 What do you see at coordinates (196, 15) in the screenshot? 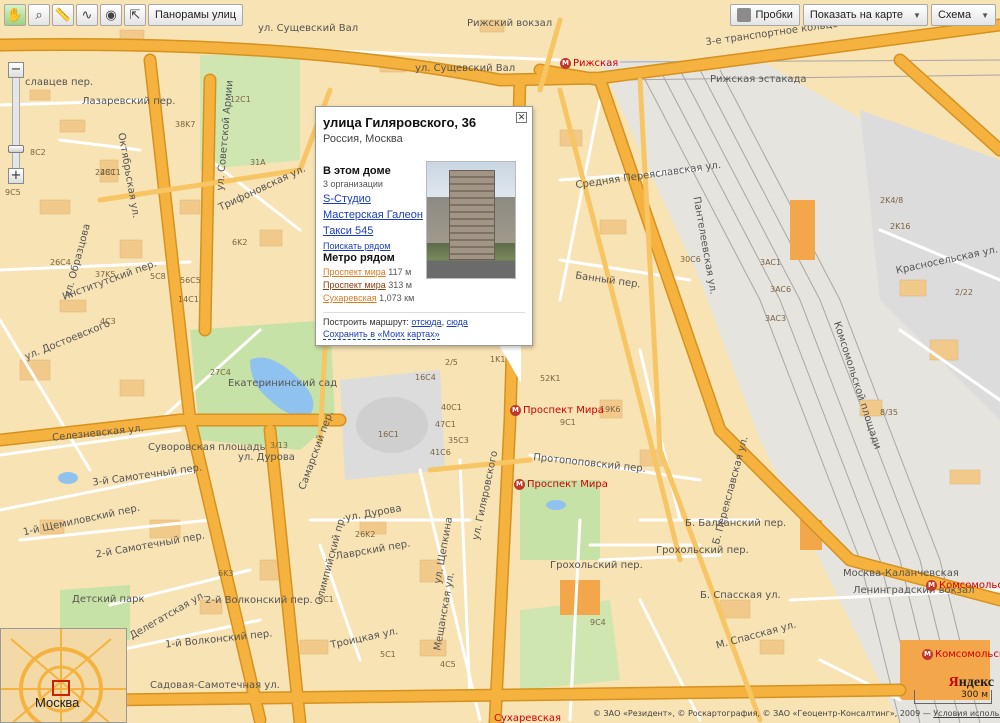
I see `panoramas-button: Панорамы улиц` at bounding box center [196, 15].